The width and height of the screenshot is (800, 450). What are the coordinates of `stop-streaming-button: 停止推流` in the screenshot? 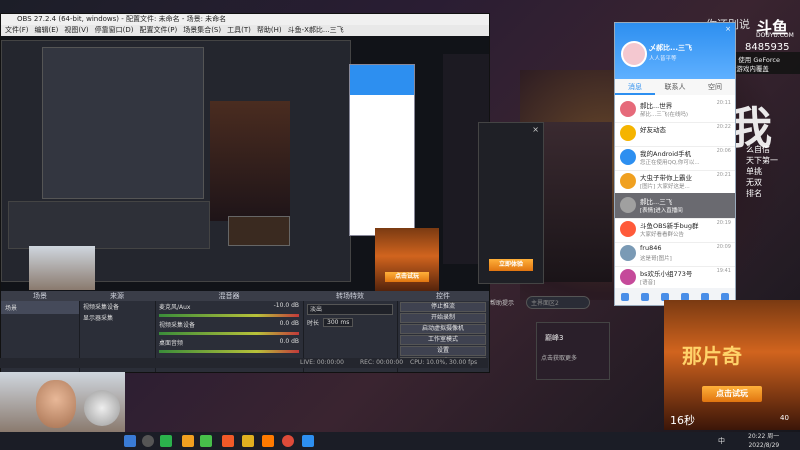 It's located at (443, 307).